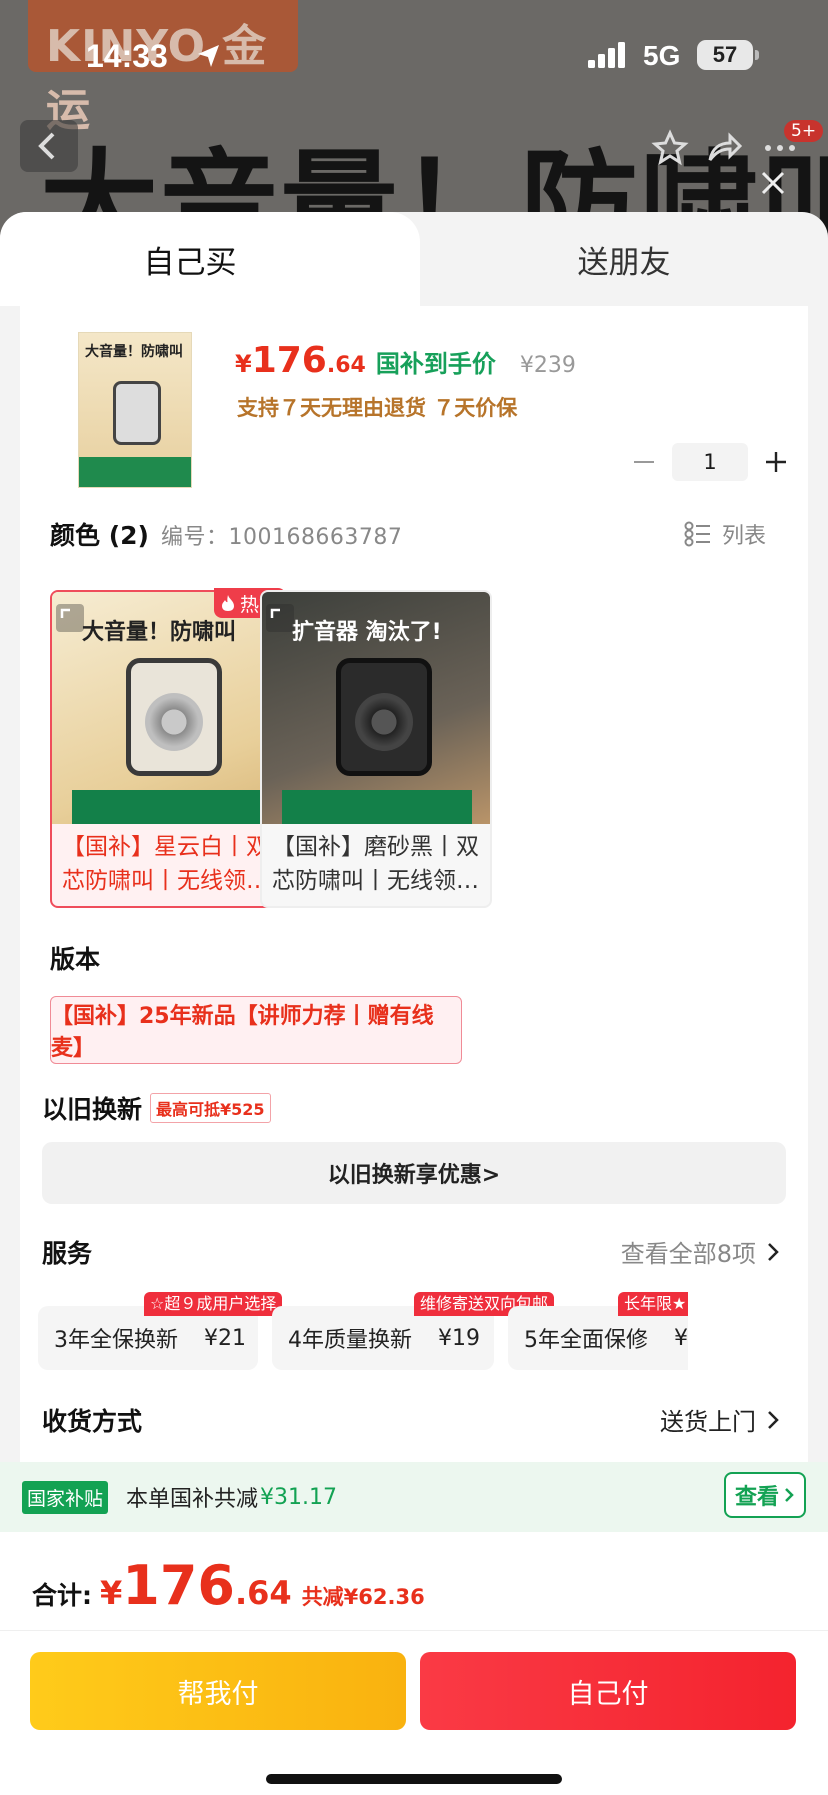 Image resolution: width=828 pixels, height=1795 pixels. I want to click on color-heading: 颜色 (2) 编号：100168663787, so click(226, 534).